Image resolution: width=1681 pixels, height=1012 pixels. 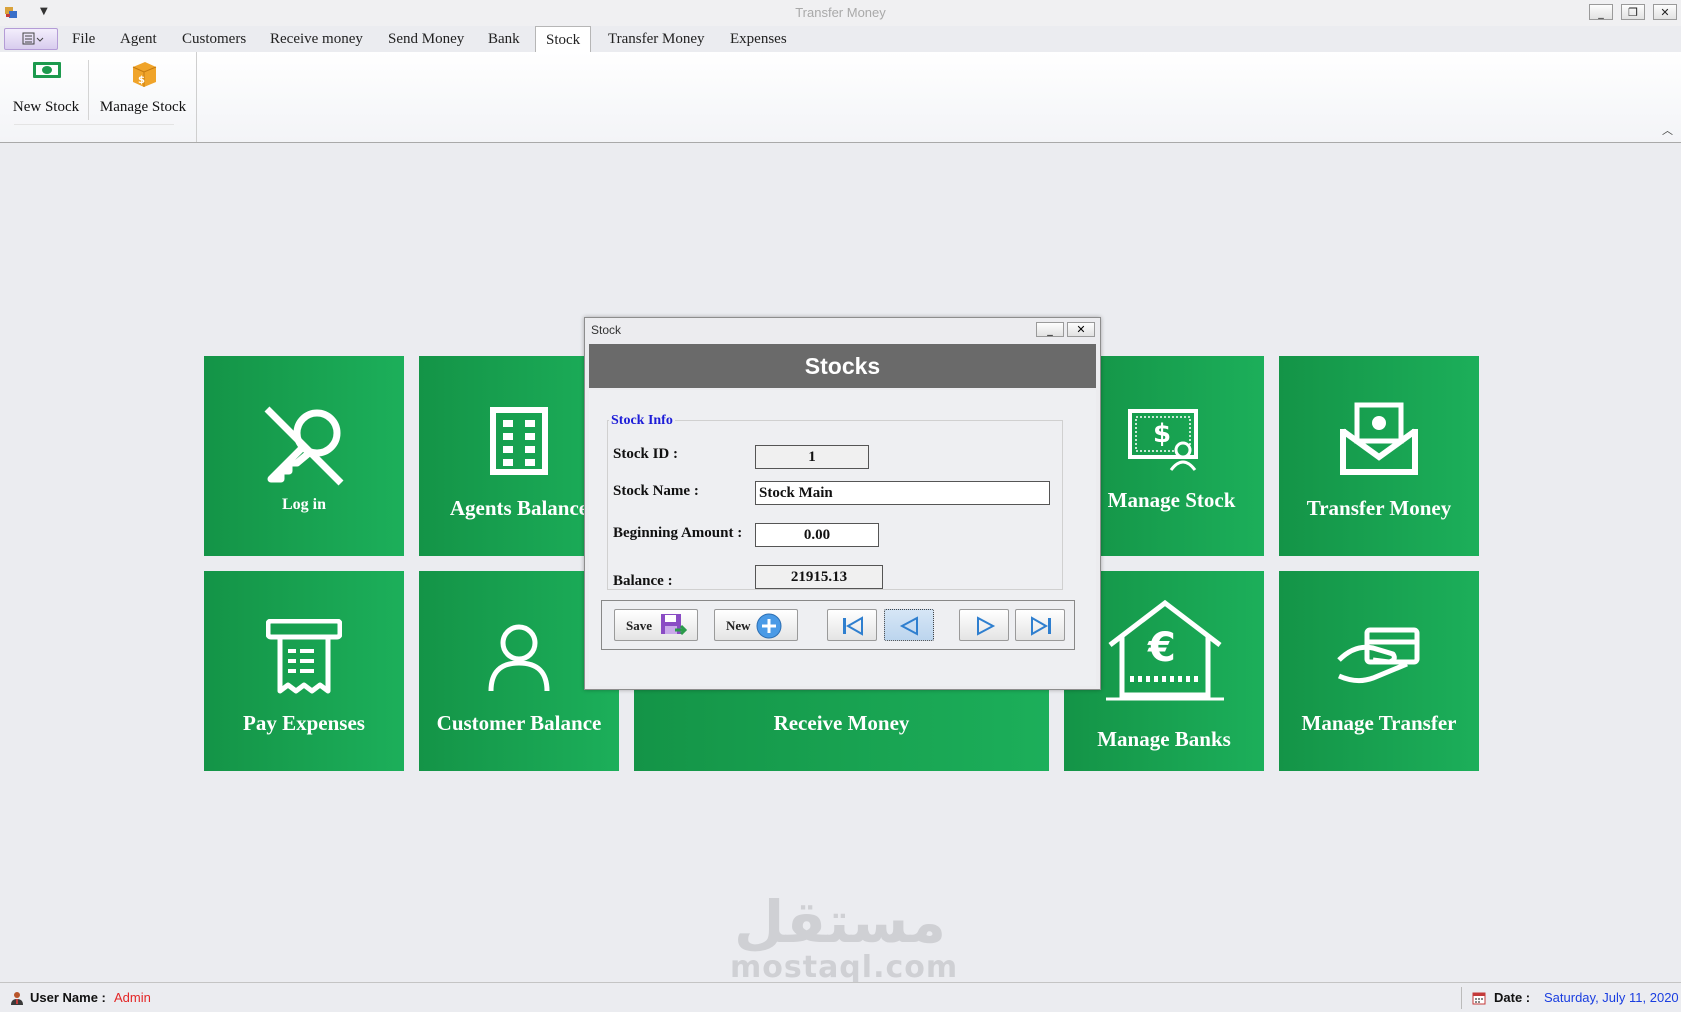 What do you see at coordinates (46, 87) in the screenshot?
I see `new-stock-button: New Stock` at bounding box center [46, 87].